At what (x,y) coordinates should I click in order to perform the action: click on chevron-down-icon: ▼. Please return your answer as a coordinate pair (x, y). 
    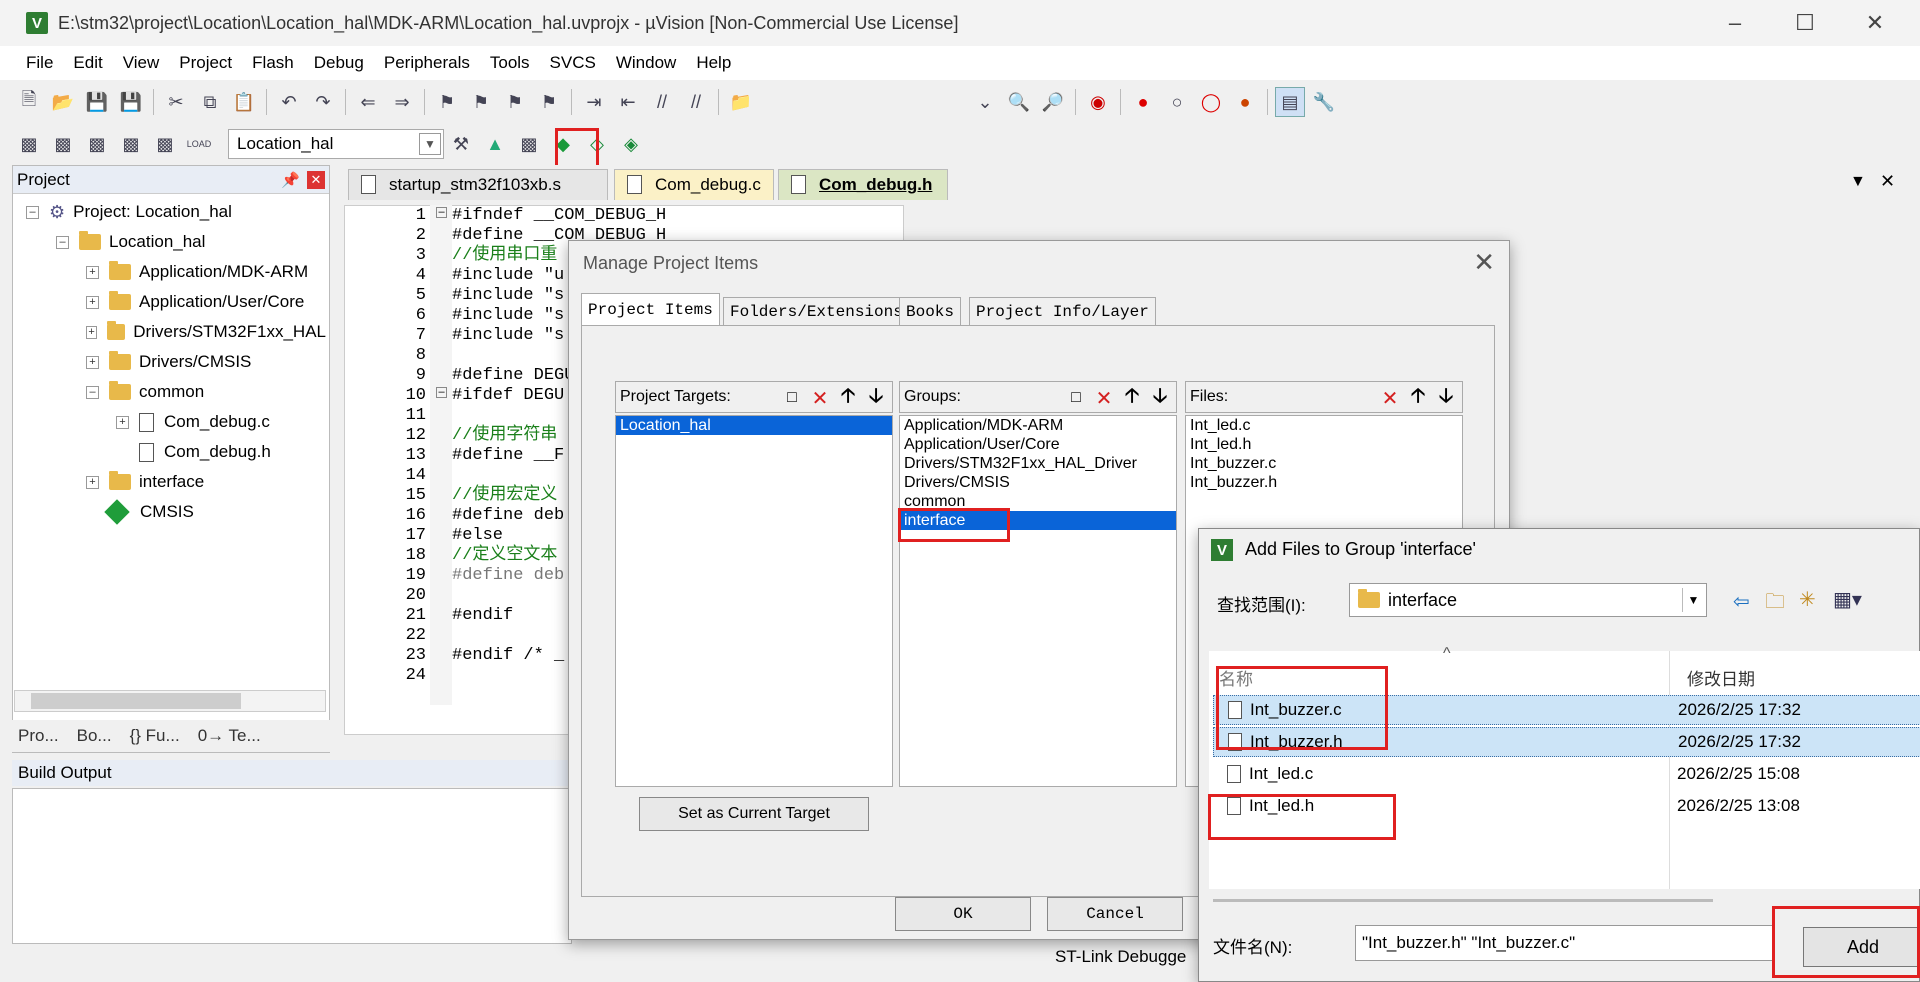
    Looking at the image, I should click on (430, 144).